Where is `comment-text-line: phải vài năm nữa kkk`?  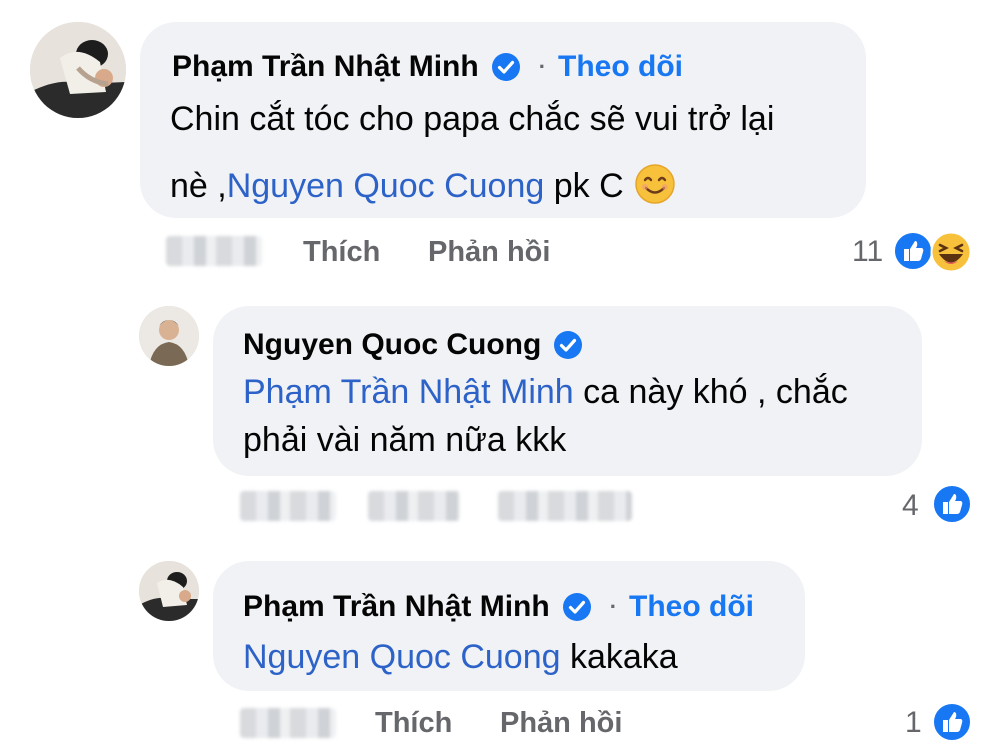
comment-text-line: phải vài năm nữa kkk is located at coordinates (404, 440).